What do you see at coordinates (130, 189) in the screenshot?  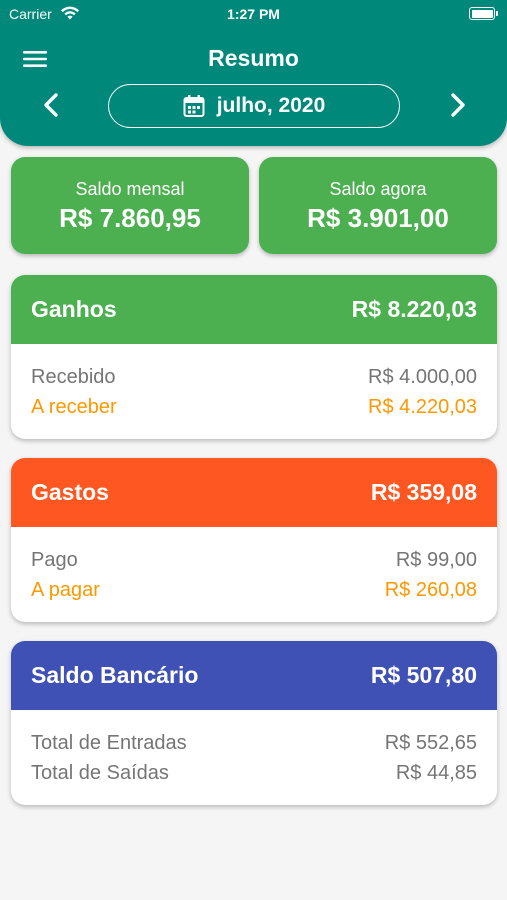 I see `monthly-balance-label: Saldo mensal` at bounding box center [130, 189].